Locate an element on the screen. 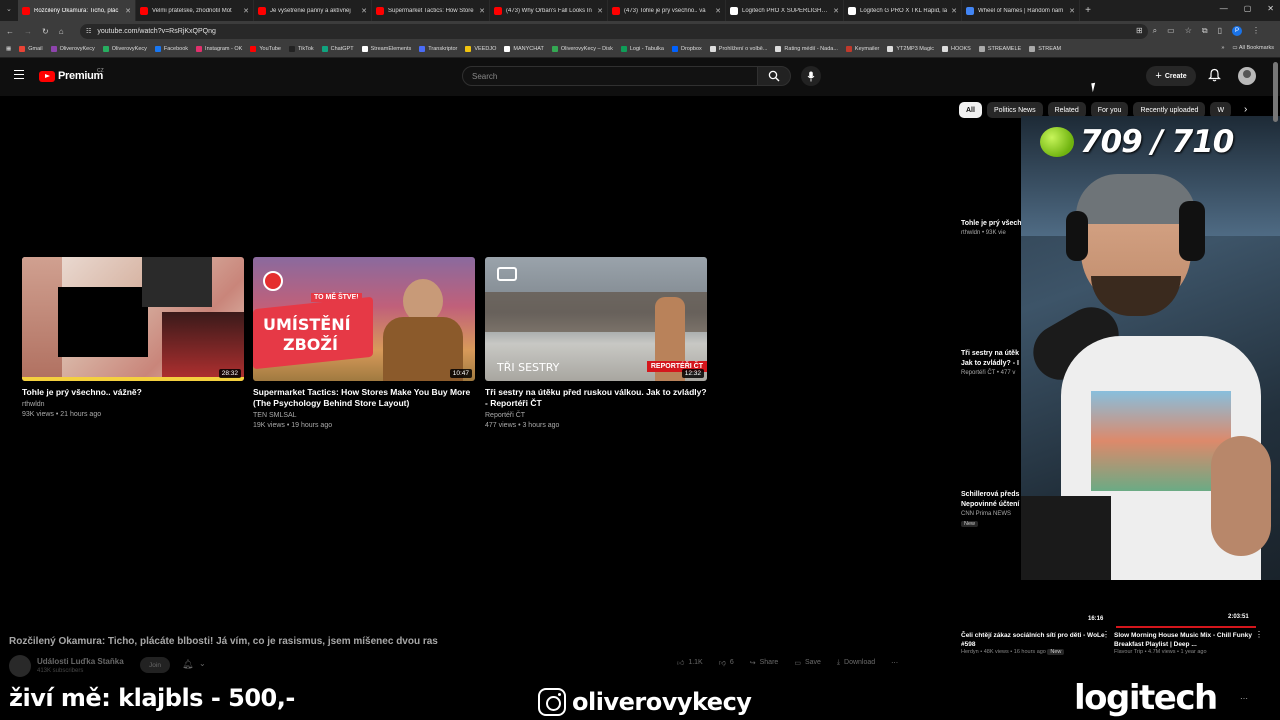 This screenshot has width=1280, height=720. account-avatar is located at coordinates (1247, 76).